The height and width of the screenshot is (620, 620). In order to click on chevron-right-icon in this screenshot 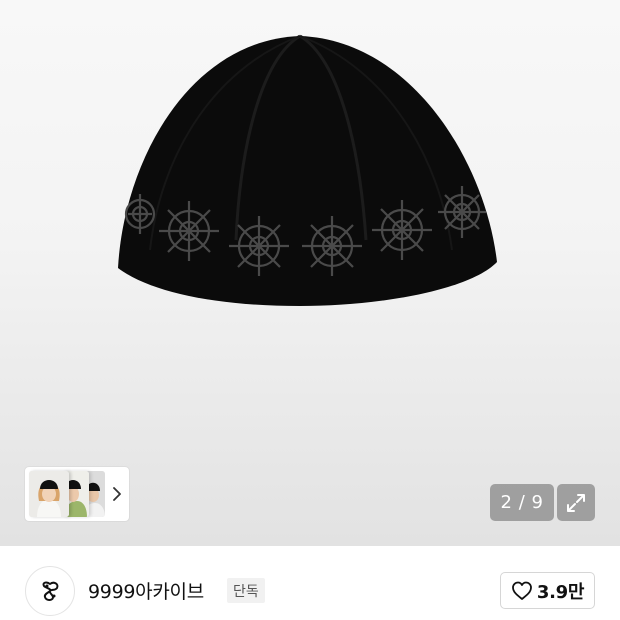, I will do `click(117, 494)`.